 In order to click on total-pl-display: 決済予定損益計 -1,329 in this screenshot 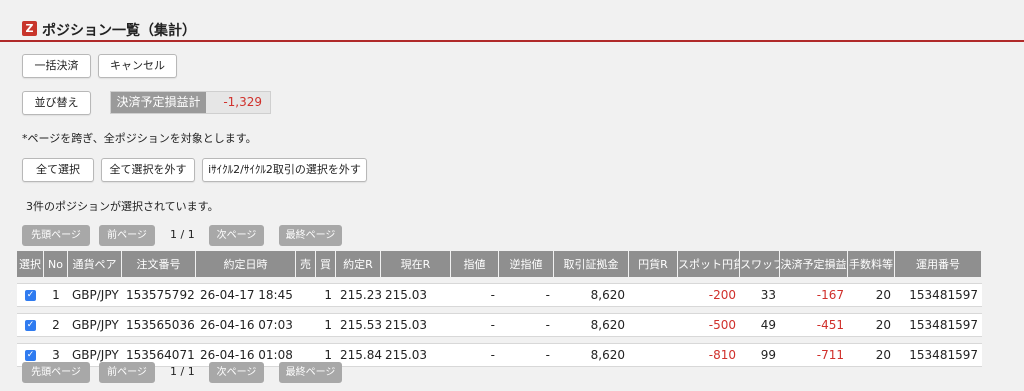, I will do `click(190, 102)`.